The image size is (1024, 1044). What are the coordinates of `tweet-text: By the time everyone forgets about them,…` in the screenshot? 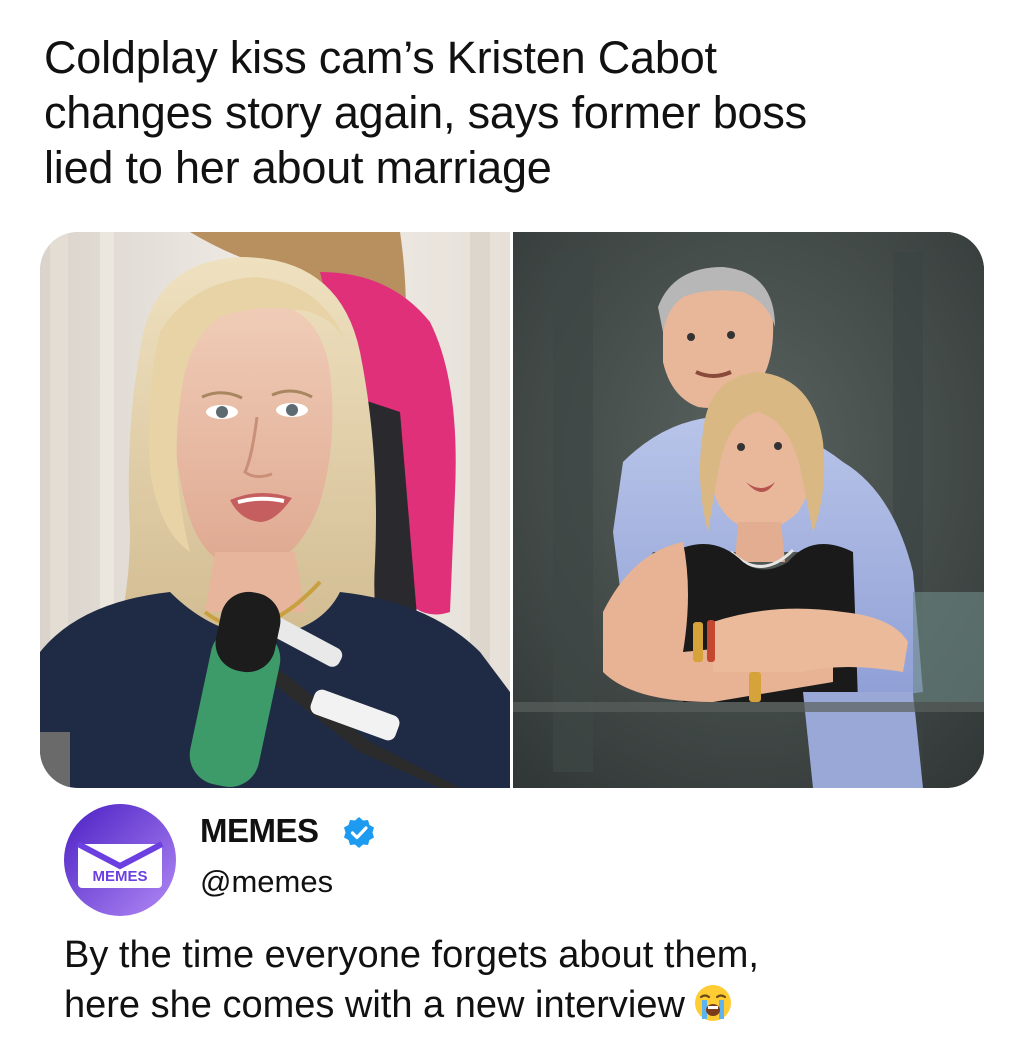 It's located at (529, 980).